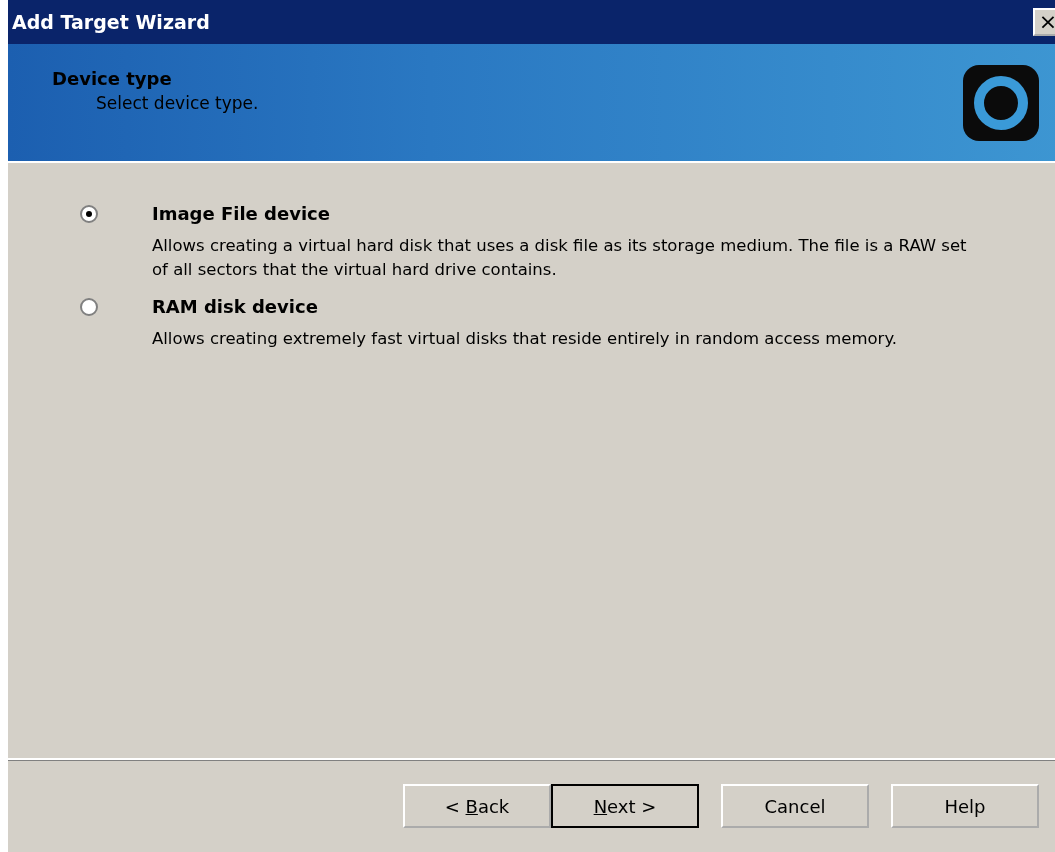  What do you see at coordinates (560, 258) in the screenshot?
I see `option-description: Allows creating a virtual hard disk that uses a disk file as its storage medium. The file is a RAW set of all sectors that the virtual hard drive contains.` at bounding box center [560, 258].